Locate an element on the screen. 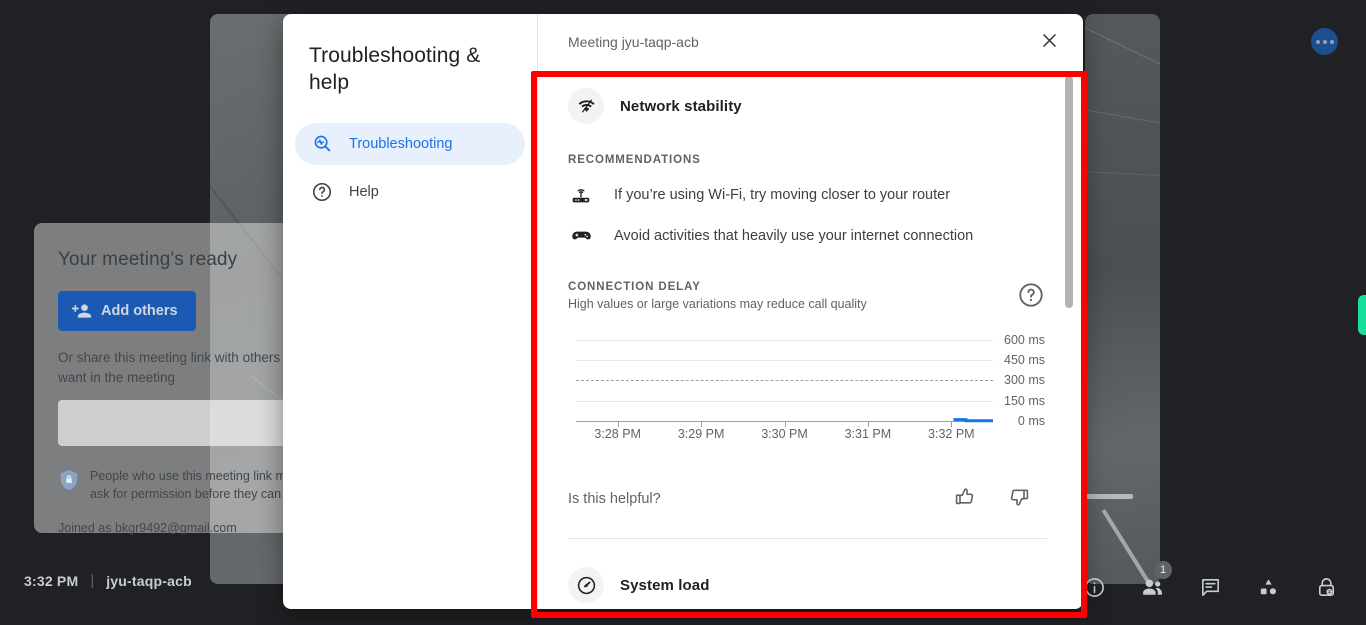 The height and width of the screenshot is (625, 1366). section-title: System load is located at coordinates (665, 585).